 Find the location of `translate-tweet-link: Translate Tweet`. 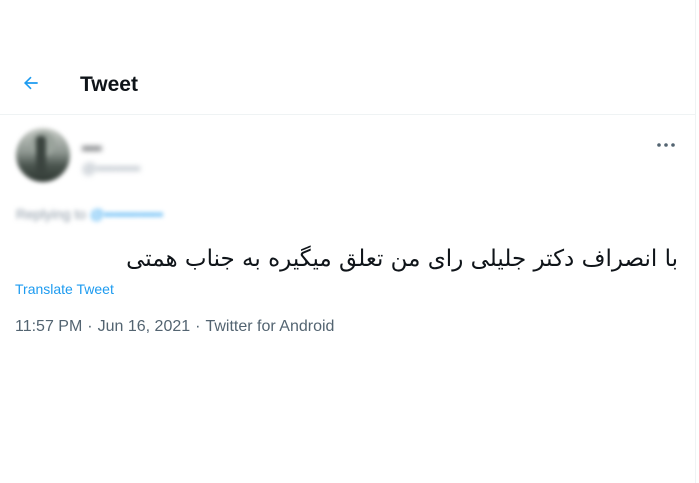

translate-tweet-link: Translate Tweet is located at coordinates (64, 289).